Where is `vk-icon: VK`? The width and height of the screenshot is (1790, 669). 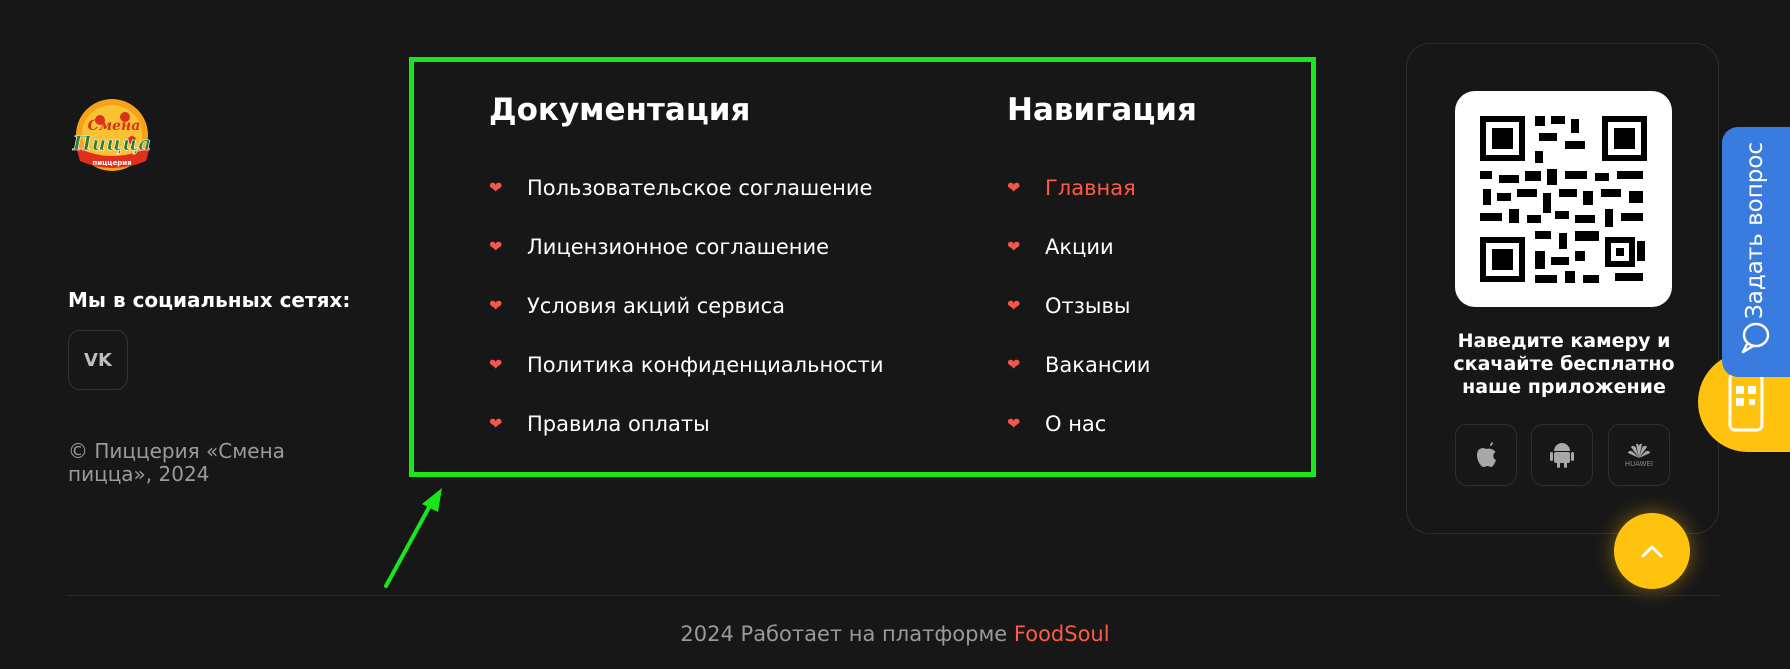
vk-icon: VK is located at coordinates (98, 360).